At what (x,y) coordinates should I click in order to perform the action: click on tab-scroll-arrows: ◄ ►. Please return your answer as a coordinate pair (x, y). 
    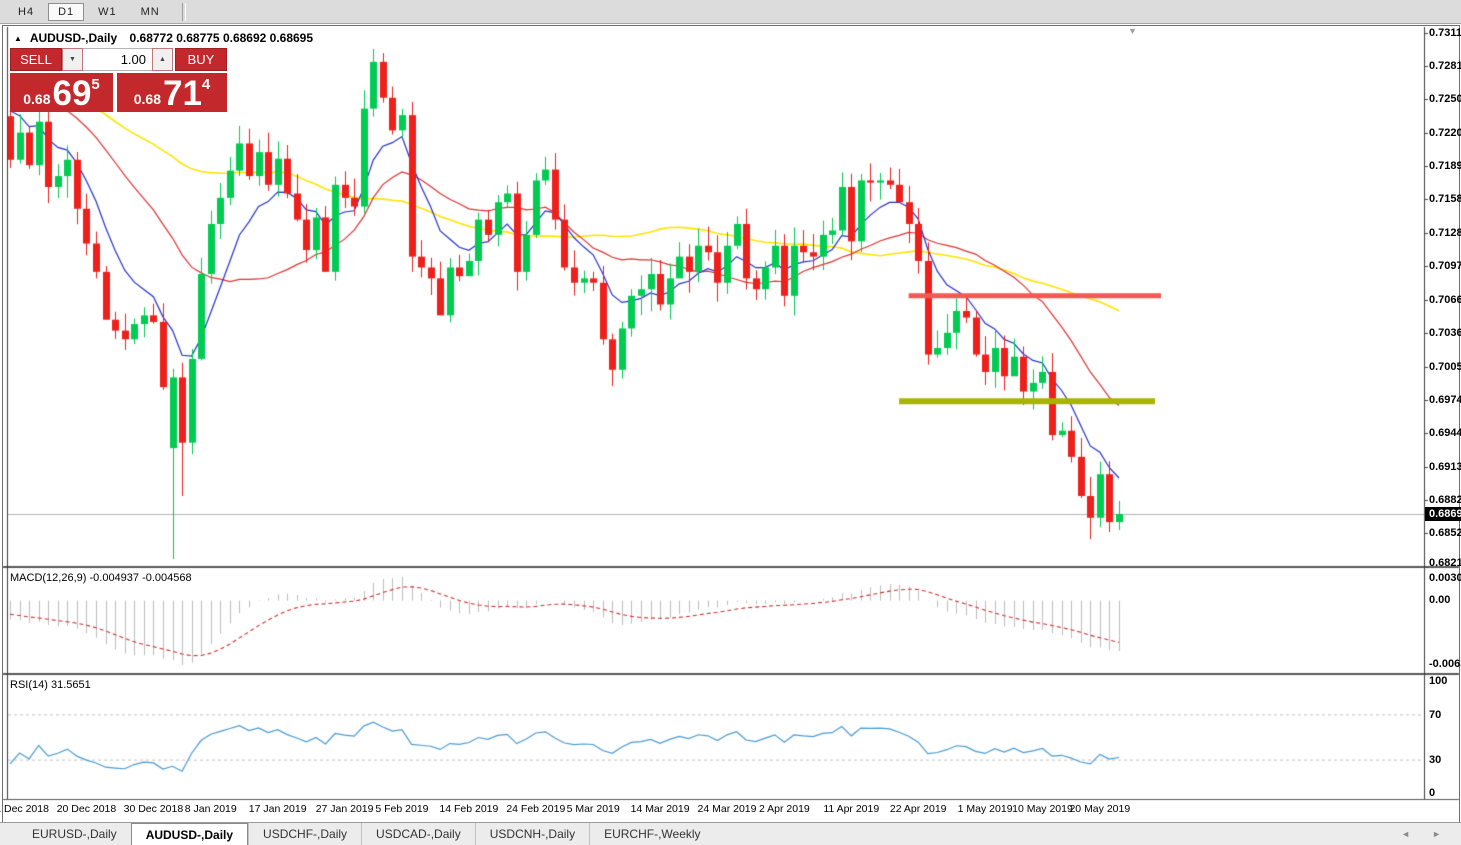
    Looking at the image, I should click on (1428, 834).